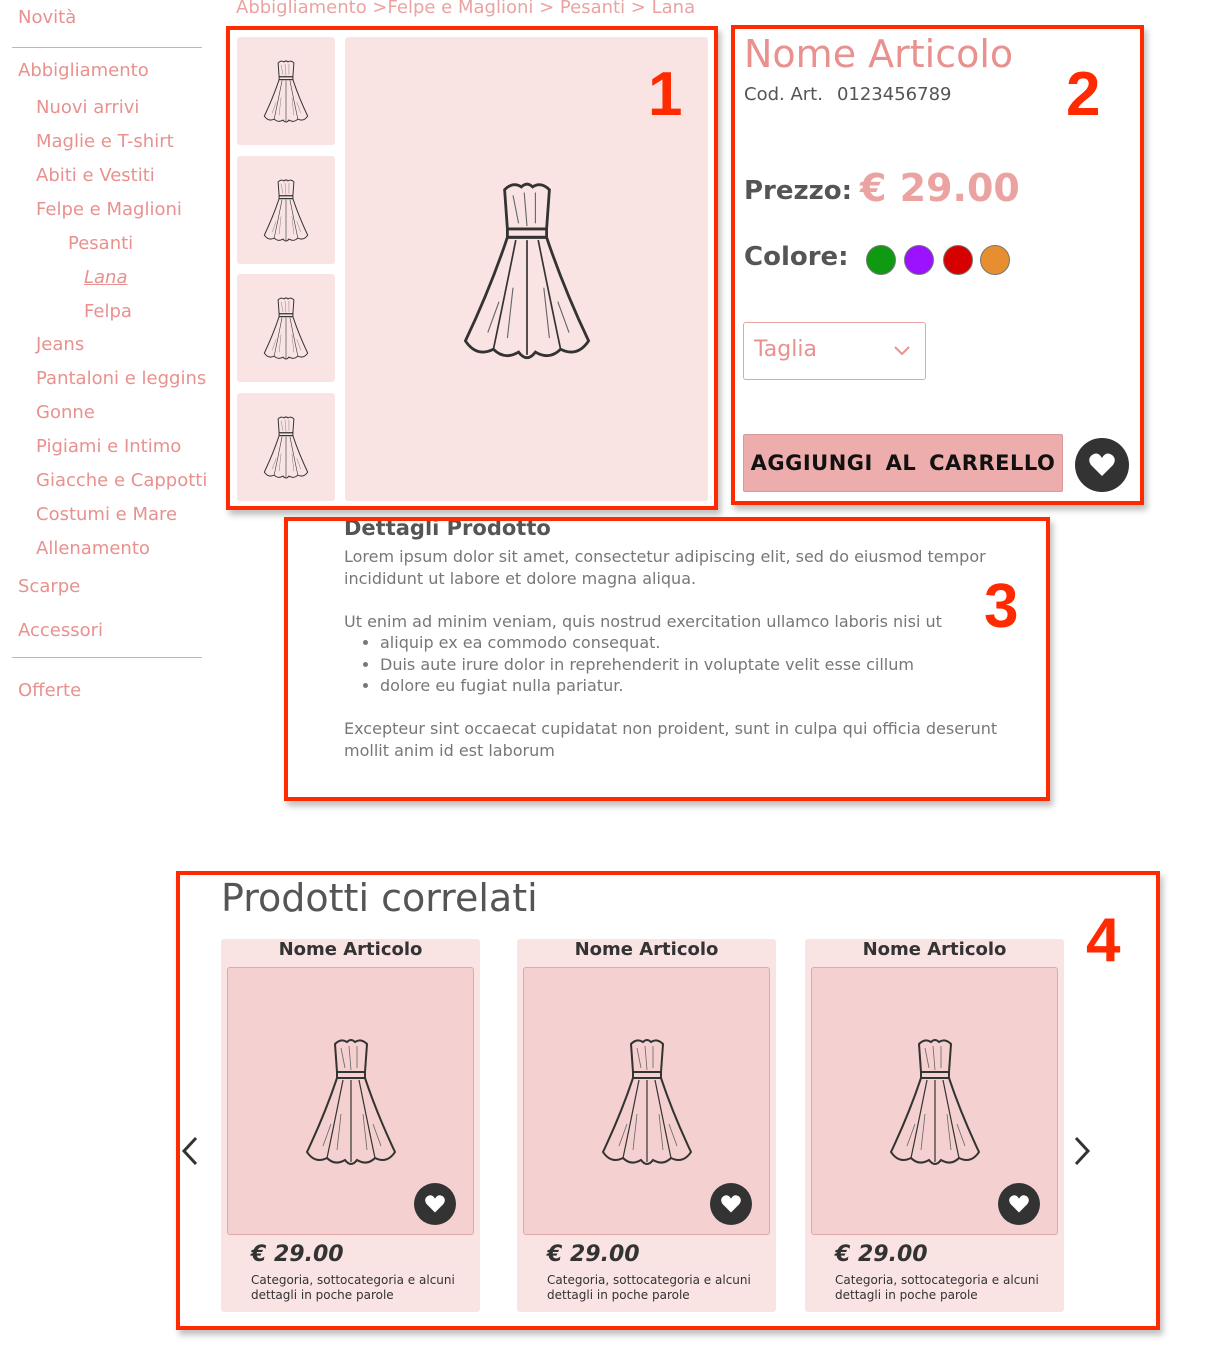 Image resolution: width=1223 pixels, height=1355 pixels. What do you see at coordinates (1083, 94) in the screenshot?
I see `annotation-number-2: 2` at bounding box center [1083, 94].